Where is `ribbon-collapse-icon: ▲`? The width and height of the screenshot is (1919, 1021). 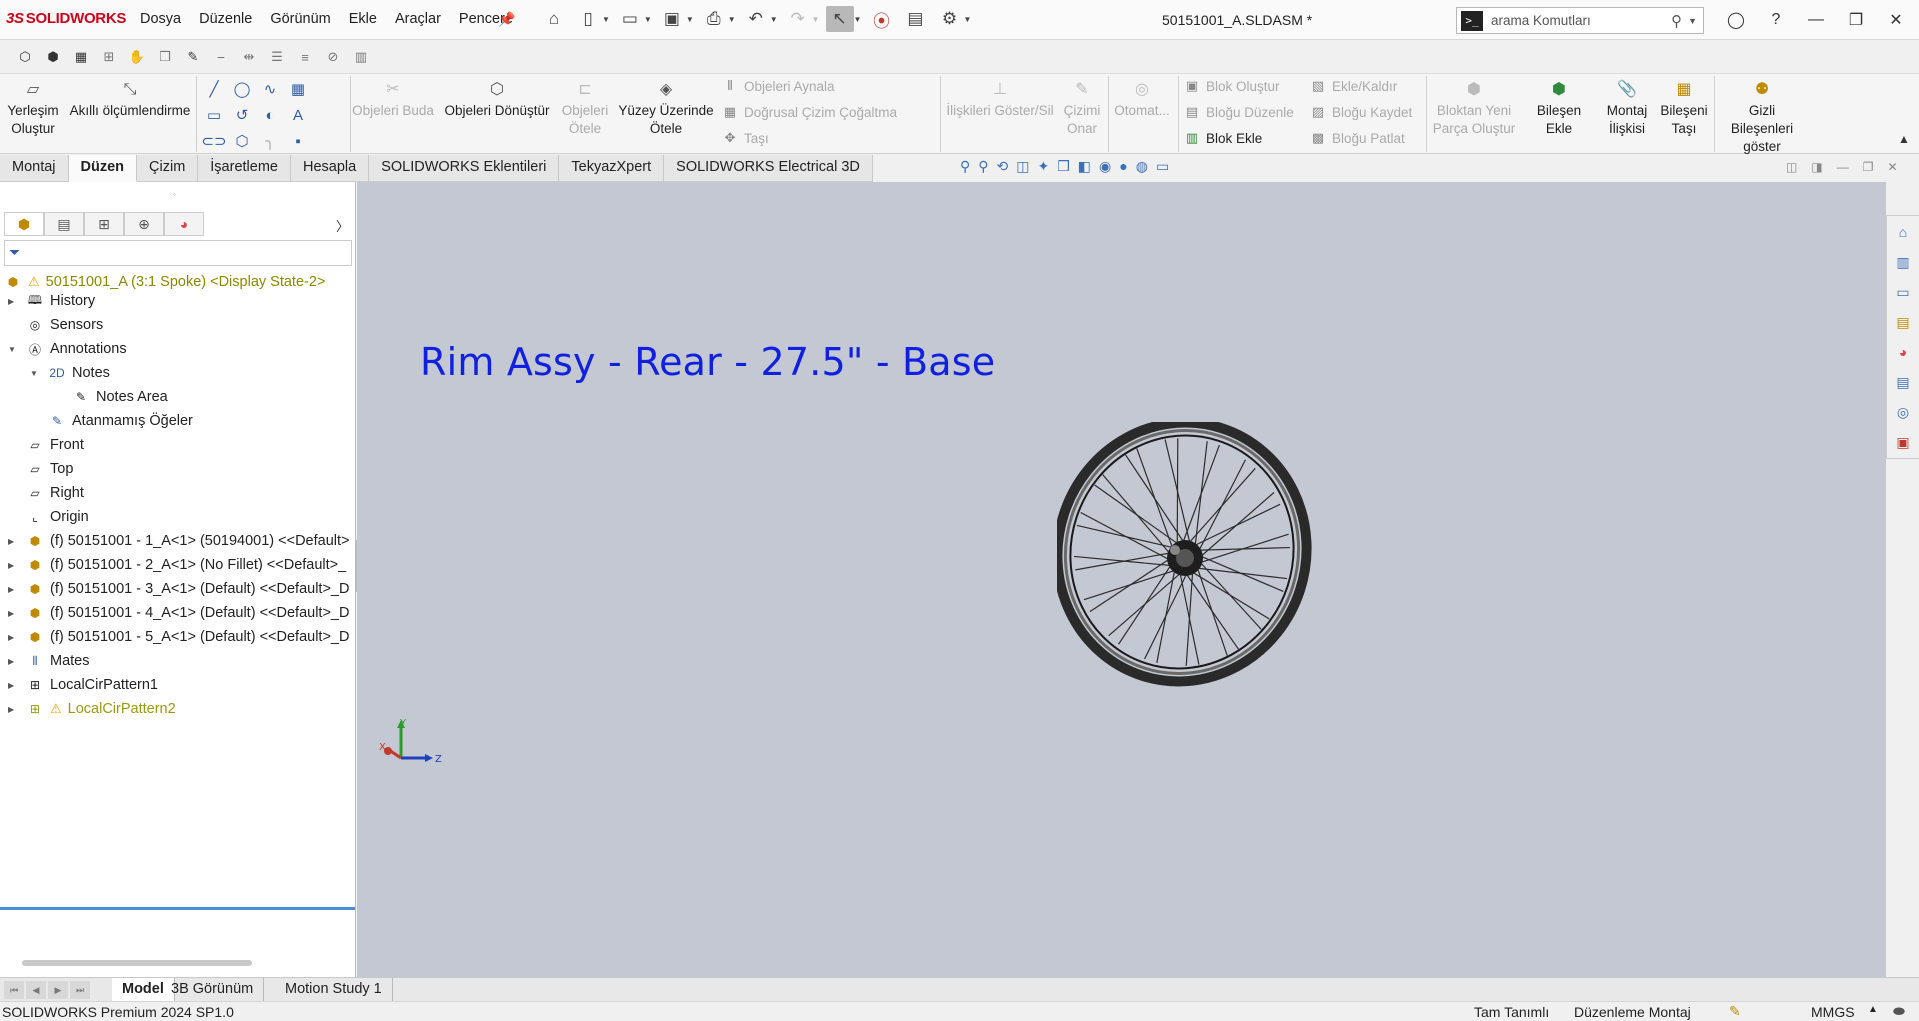
ribbon-collapse-icon: ▲ is located at coordinates (1904, 139).